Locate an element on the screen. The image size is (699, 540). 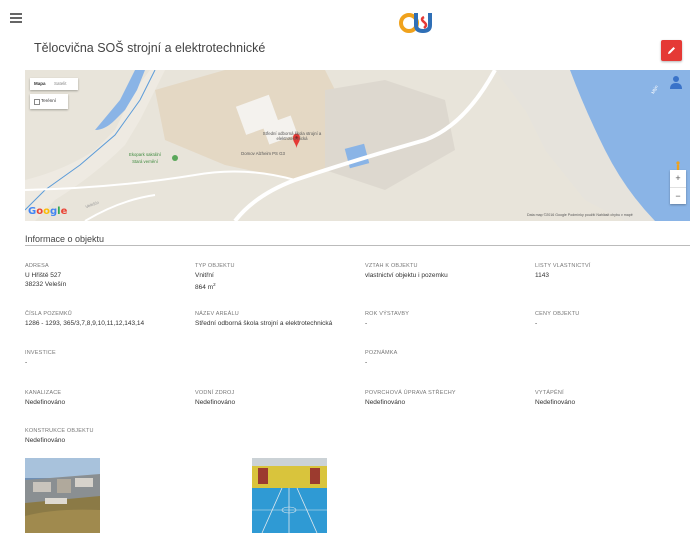
map-label-ekopark: Ekopark sakrální is located at coordinates (144, 154).